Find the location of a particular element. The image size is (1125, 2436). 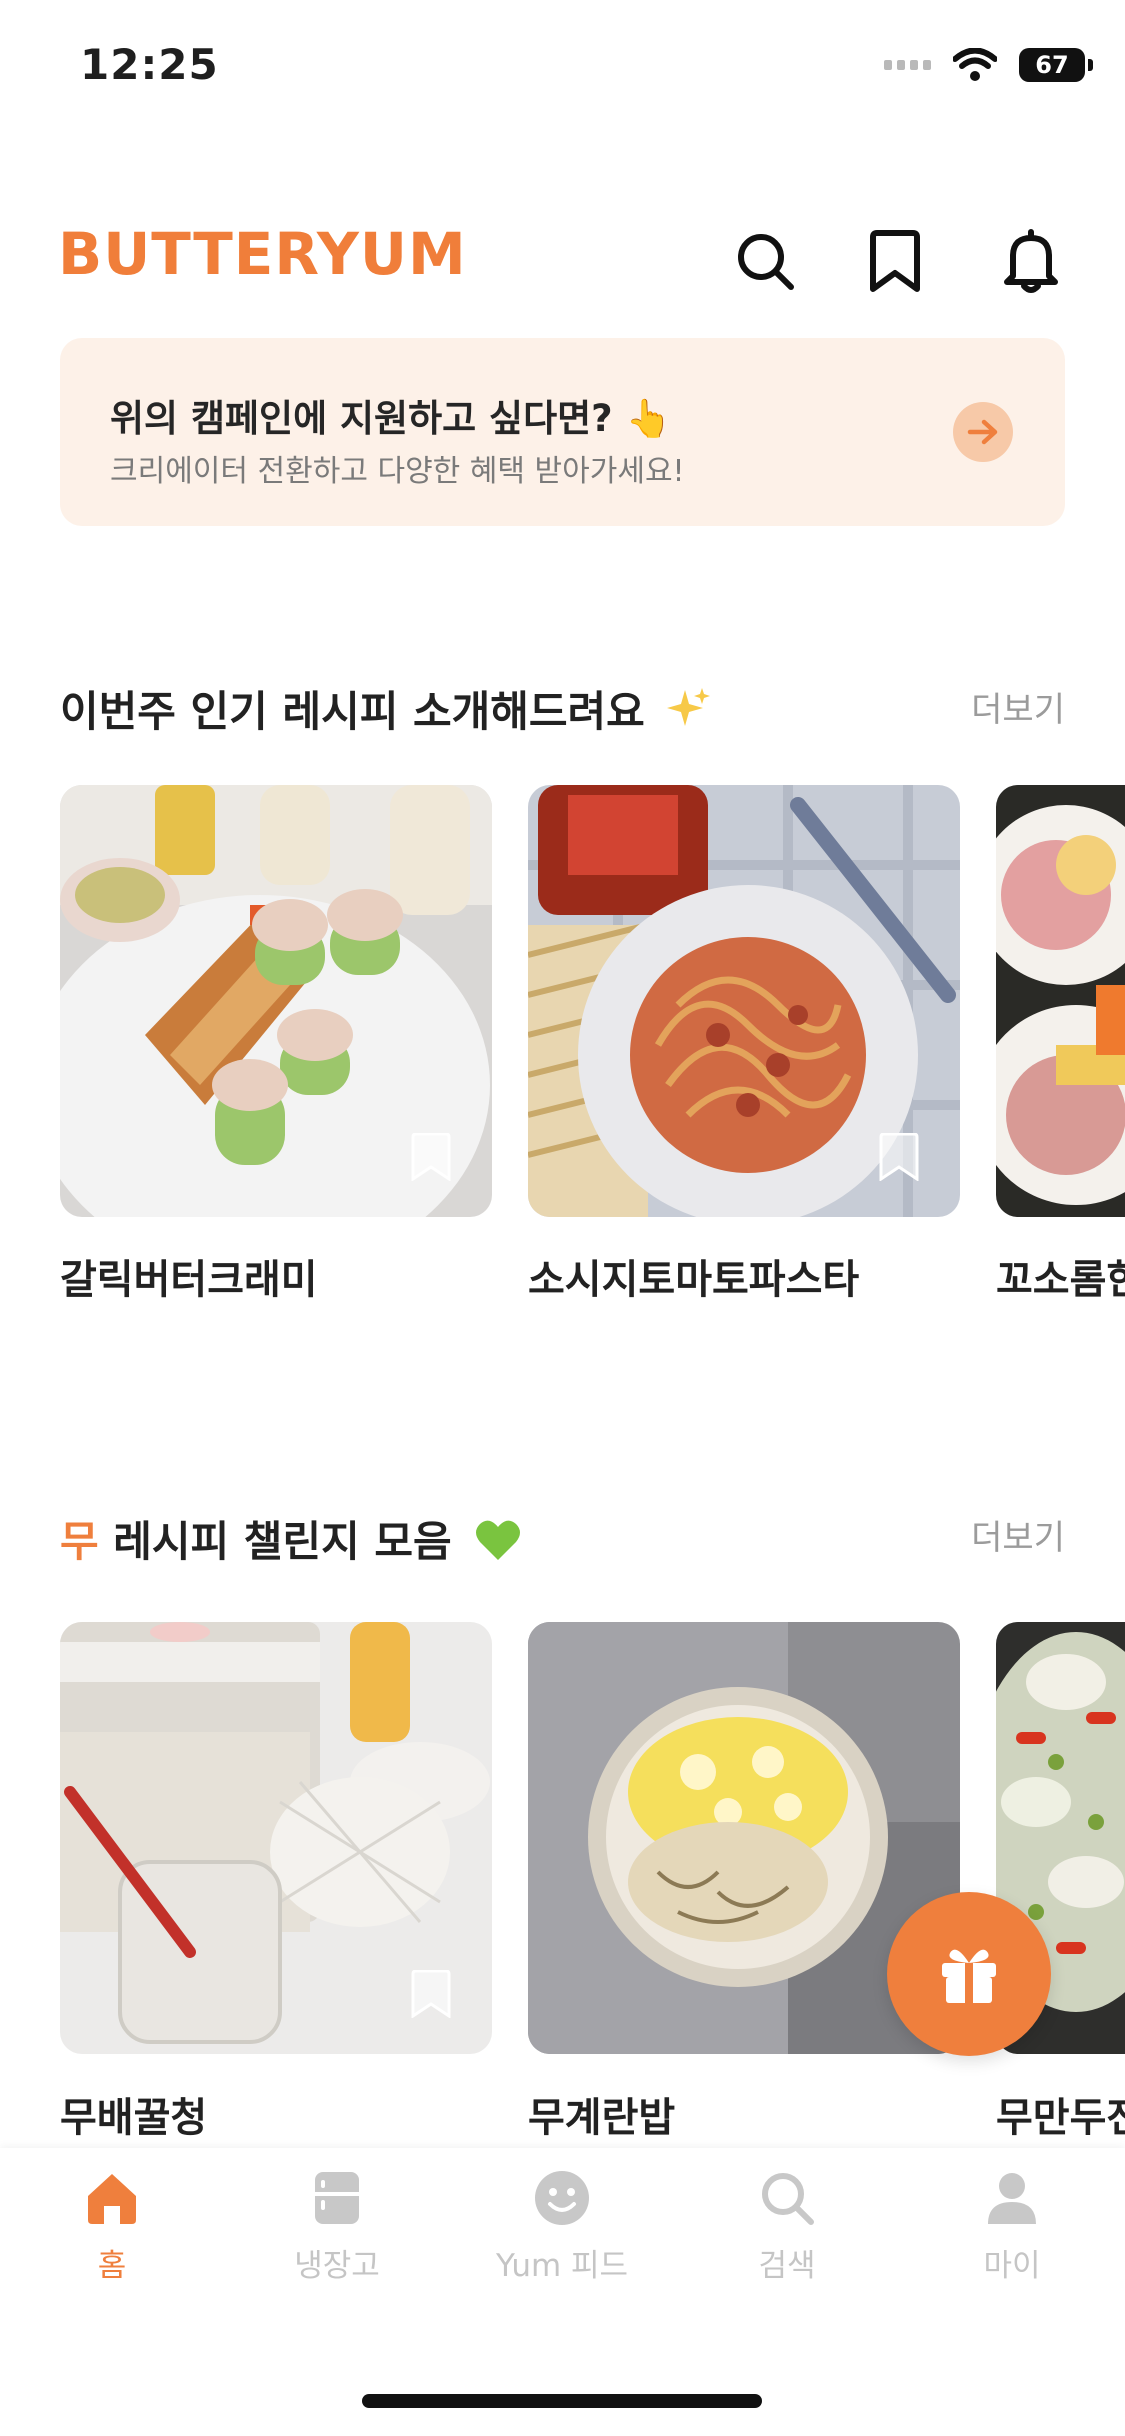

tab-label: 마이 is located at coordinates (1012, 2266).